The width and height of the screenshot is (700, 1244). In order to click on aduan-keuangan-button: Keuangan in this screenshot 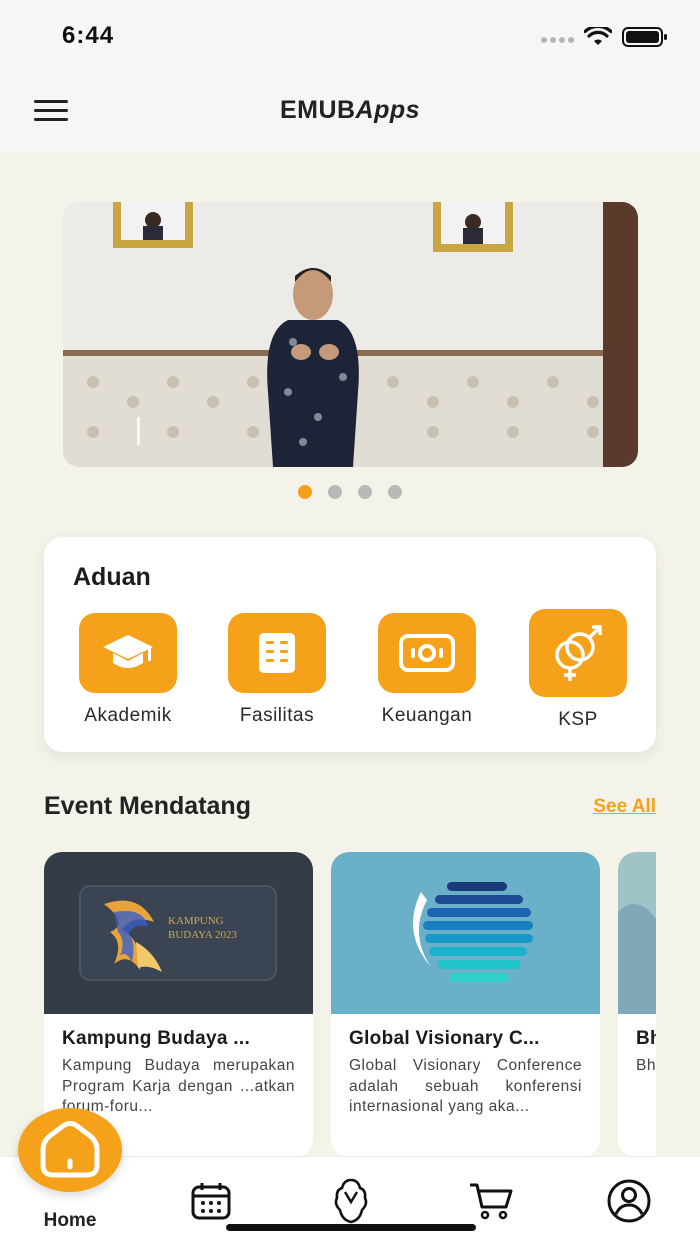, I will do `click(427, 670)`.